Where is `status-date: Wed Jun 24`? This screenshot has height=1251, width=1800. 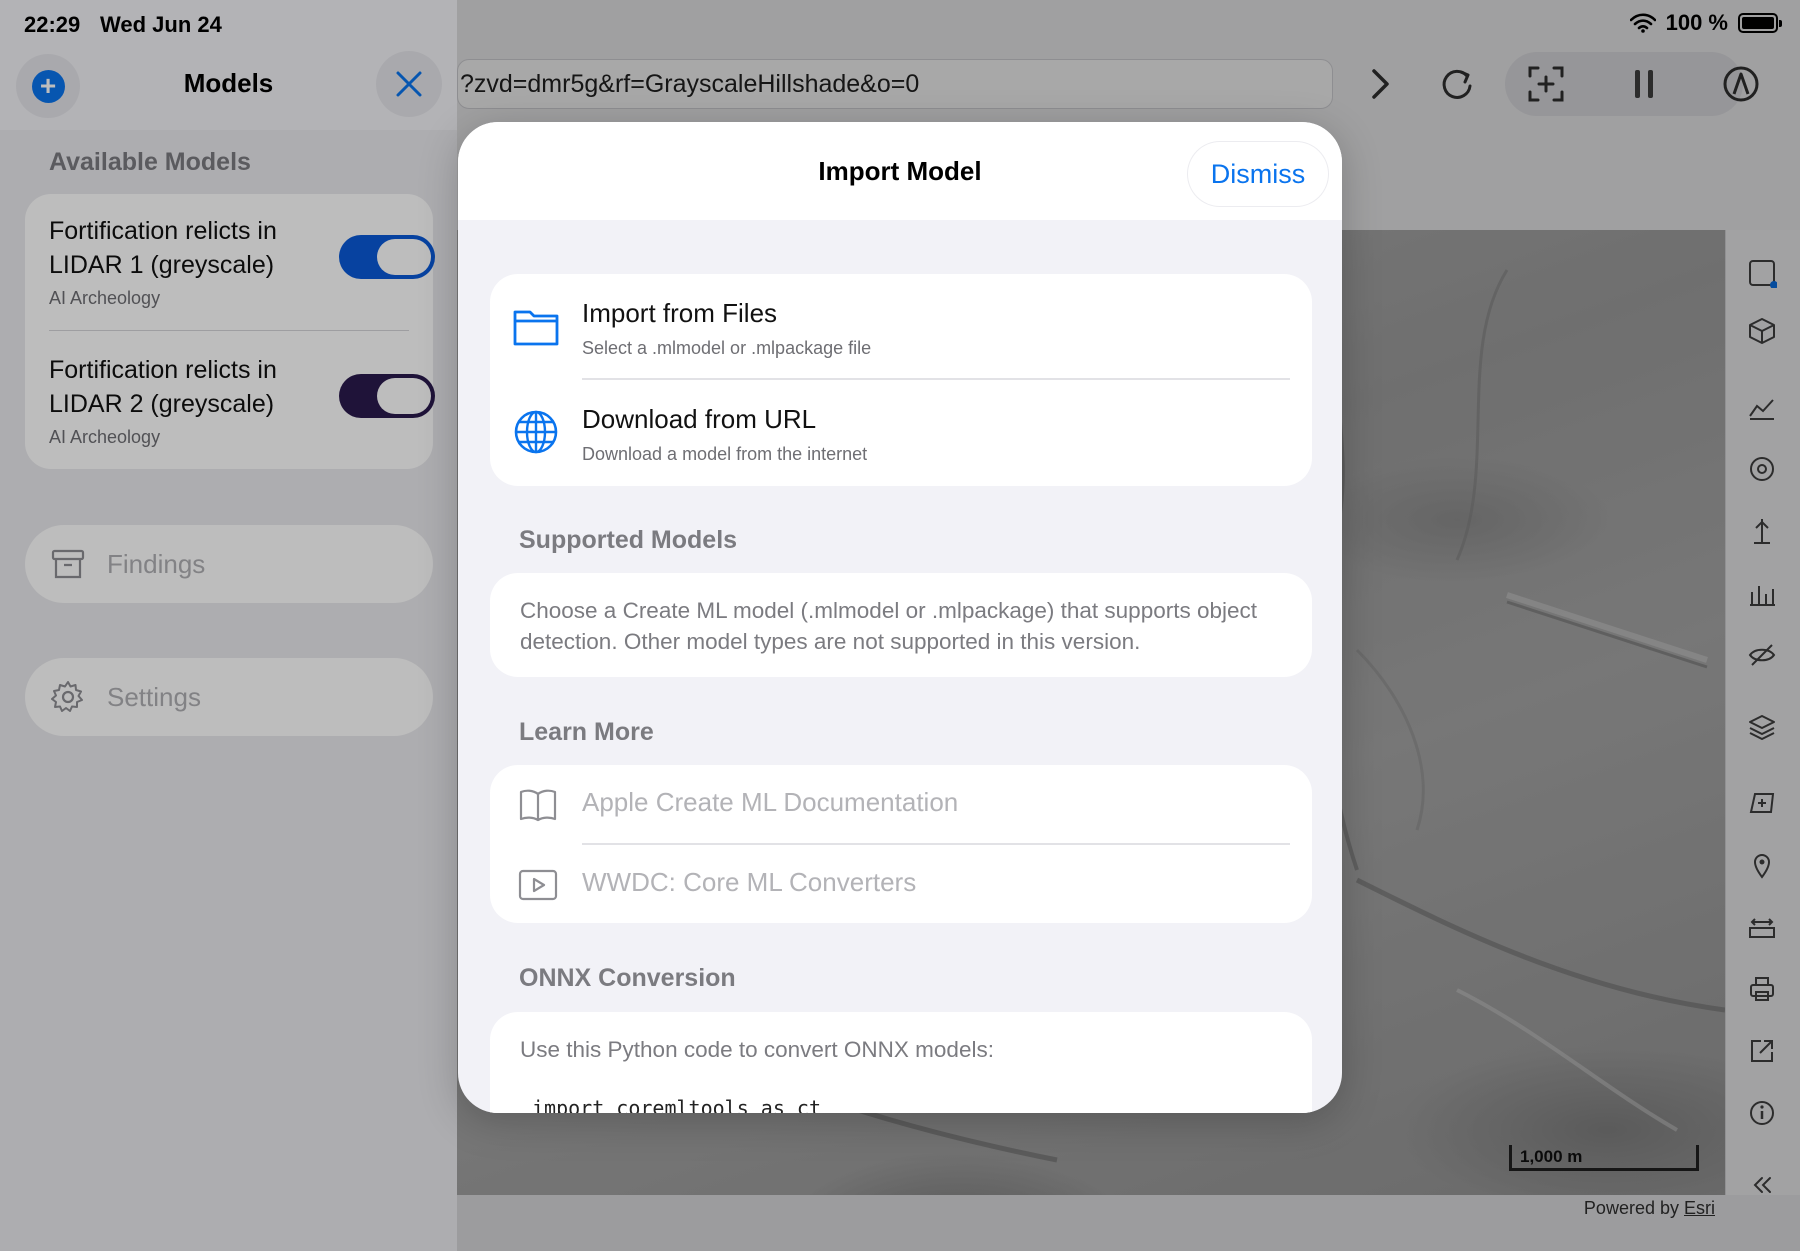
status-date: Wed Jun 24 is located at coordinates (161, 24).